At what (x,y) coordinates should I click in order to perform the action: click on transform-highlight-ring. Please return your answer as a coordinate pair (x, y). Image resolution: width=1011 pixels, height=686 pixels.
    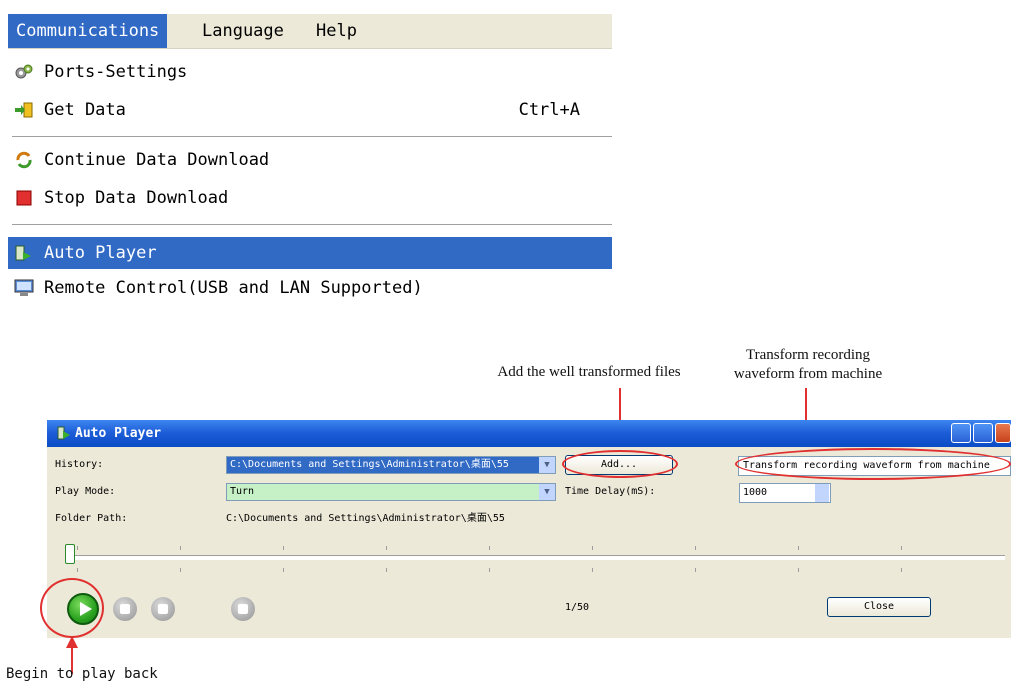
    Looking at the image, I should click on (873, 464).